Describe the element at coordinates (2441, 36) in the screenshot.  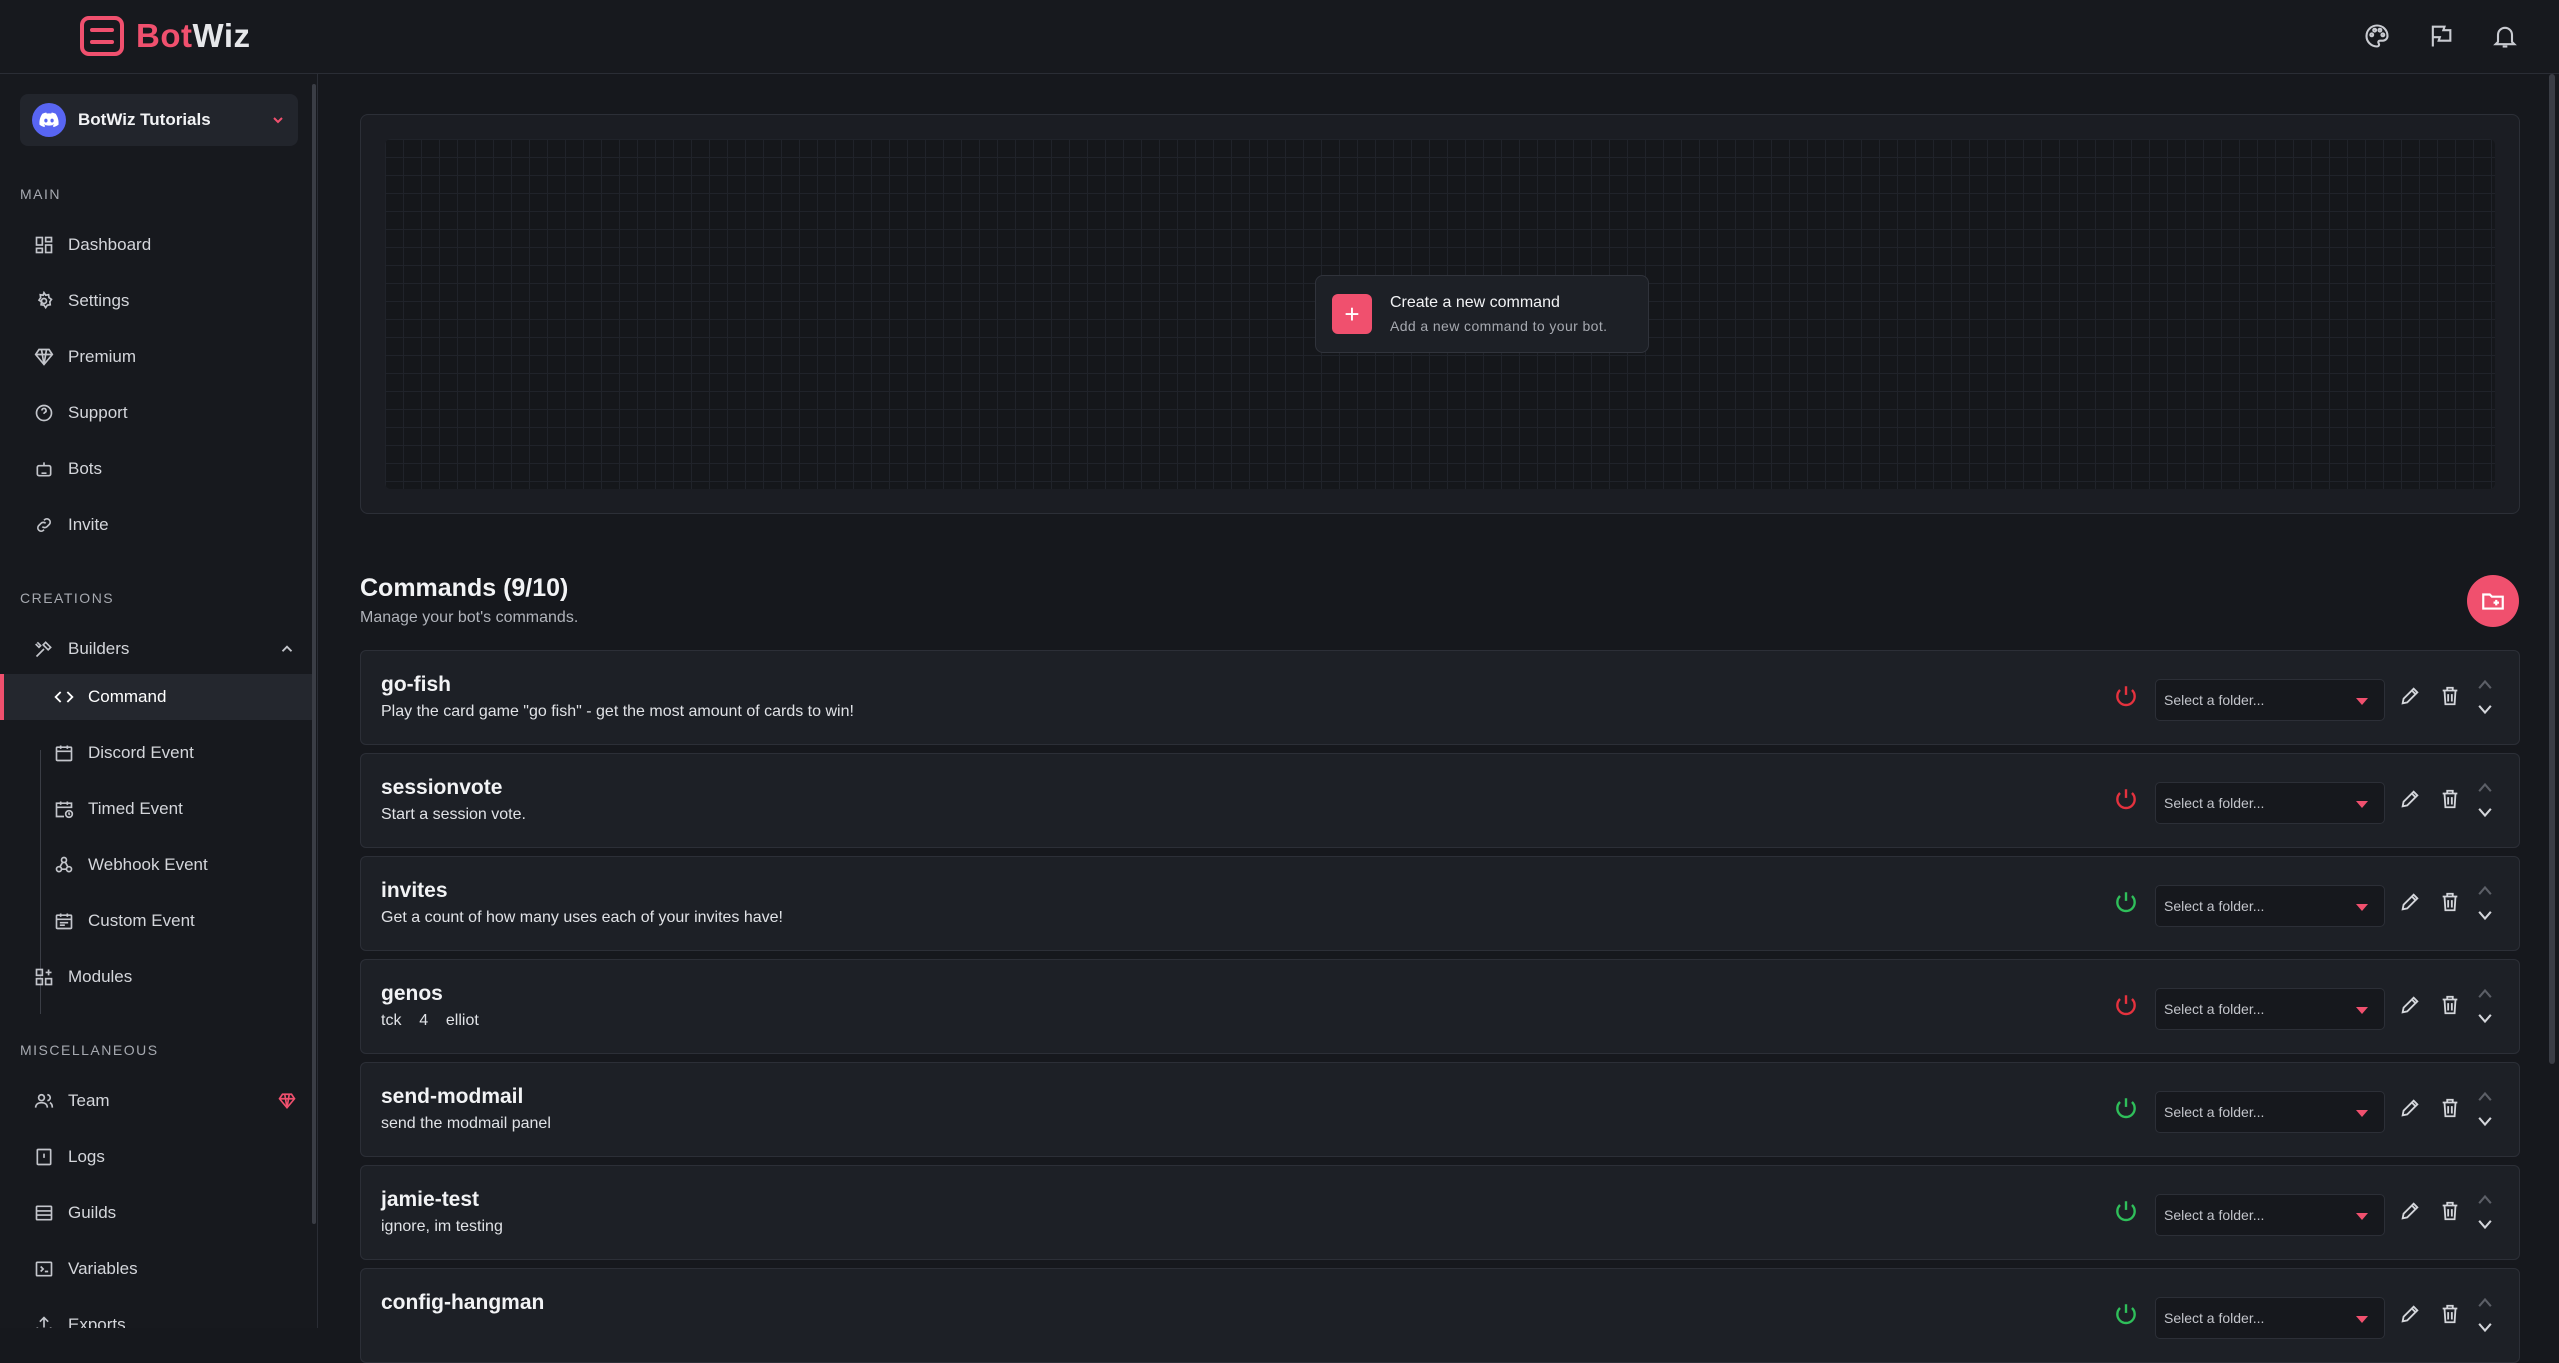
I see `flag-icon` at that location.